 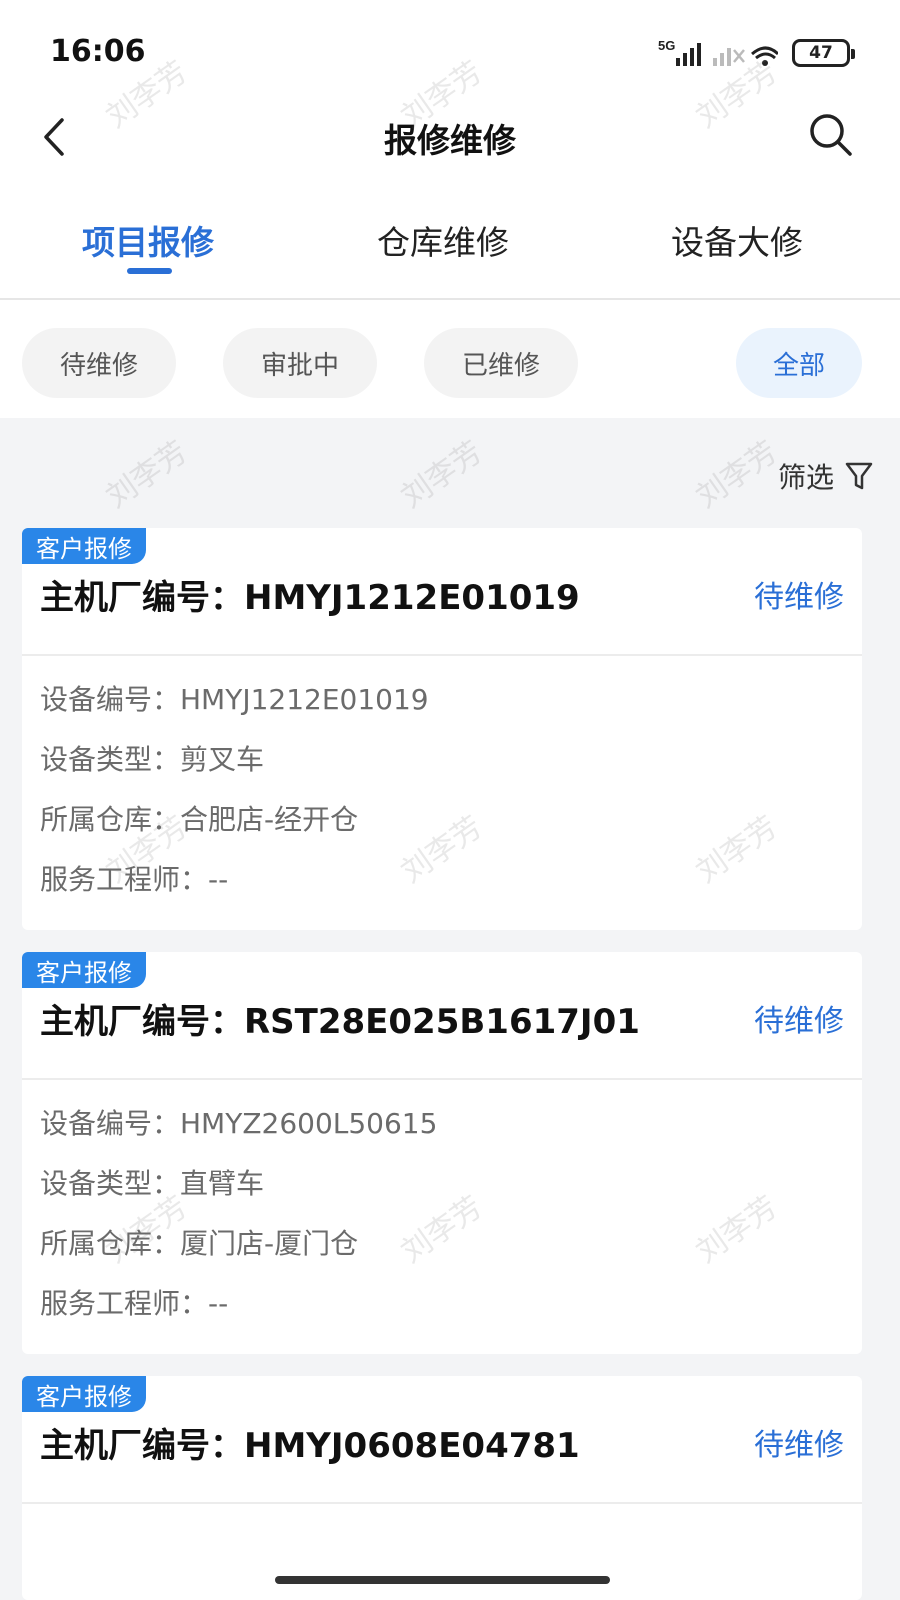 What do you see at coordinates (149, 271) in the screenshot?
I see `active-tab-indicator` at bounding box center [149, 271].